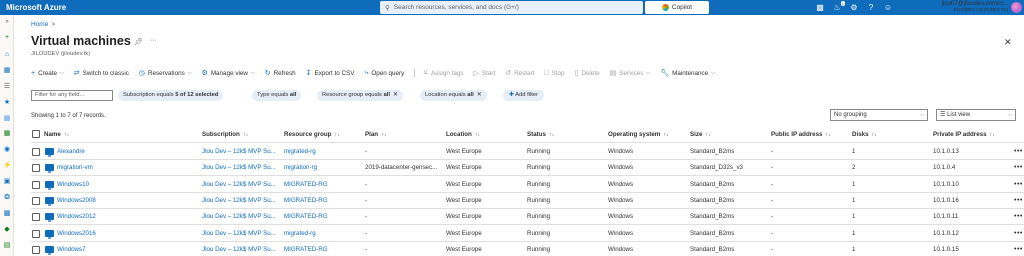 This screenshot has height=256, width=1024. Describe the element at coordinates (7, 246) in the screenshot. I see `storage-account-icon: ▤` at that location.